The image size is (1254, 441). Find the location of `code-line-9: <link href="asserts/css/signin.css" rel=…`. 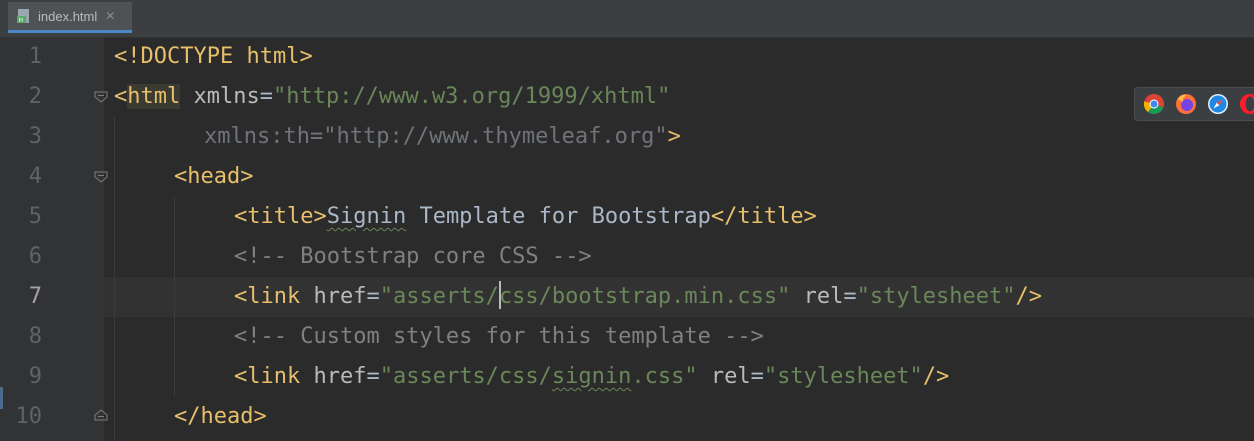

code-line-9: <link href="asserts/css/signin.css" rel=… is located at coordinates (591, 377).